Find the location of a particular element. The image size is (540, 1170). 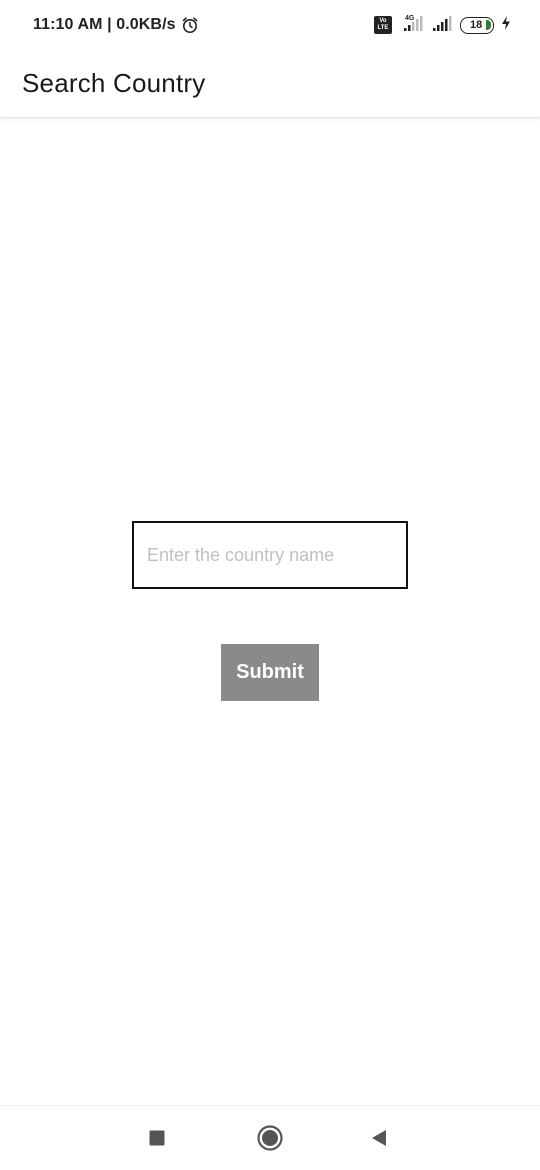

signal-4g-icon: 4G is located at coordinates (412, 25).